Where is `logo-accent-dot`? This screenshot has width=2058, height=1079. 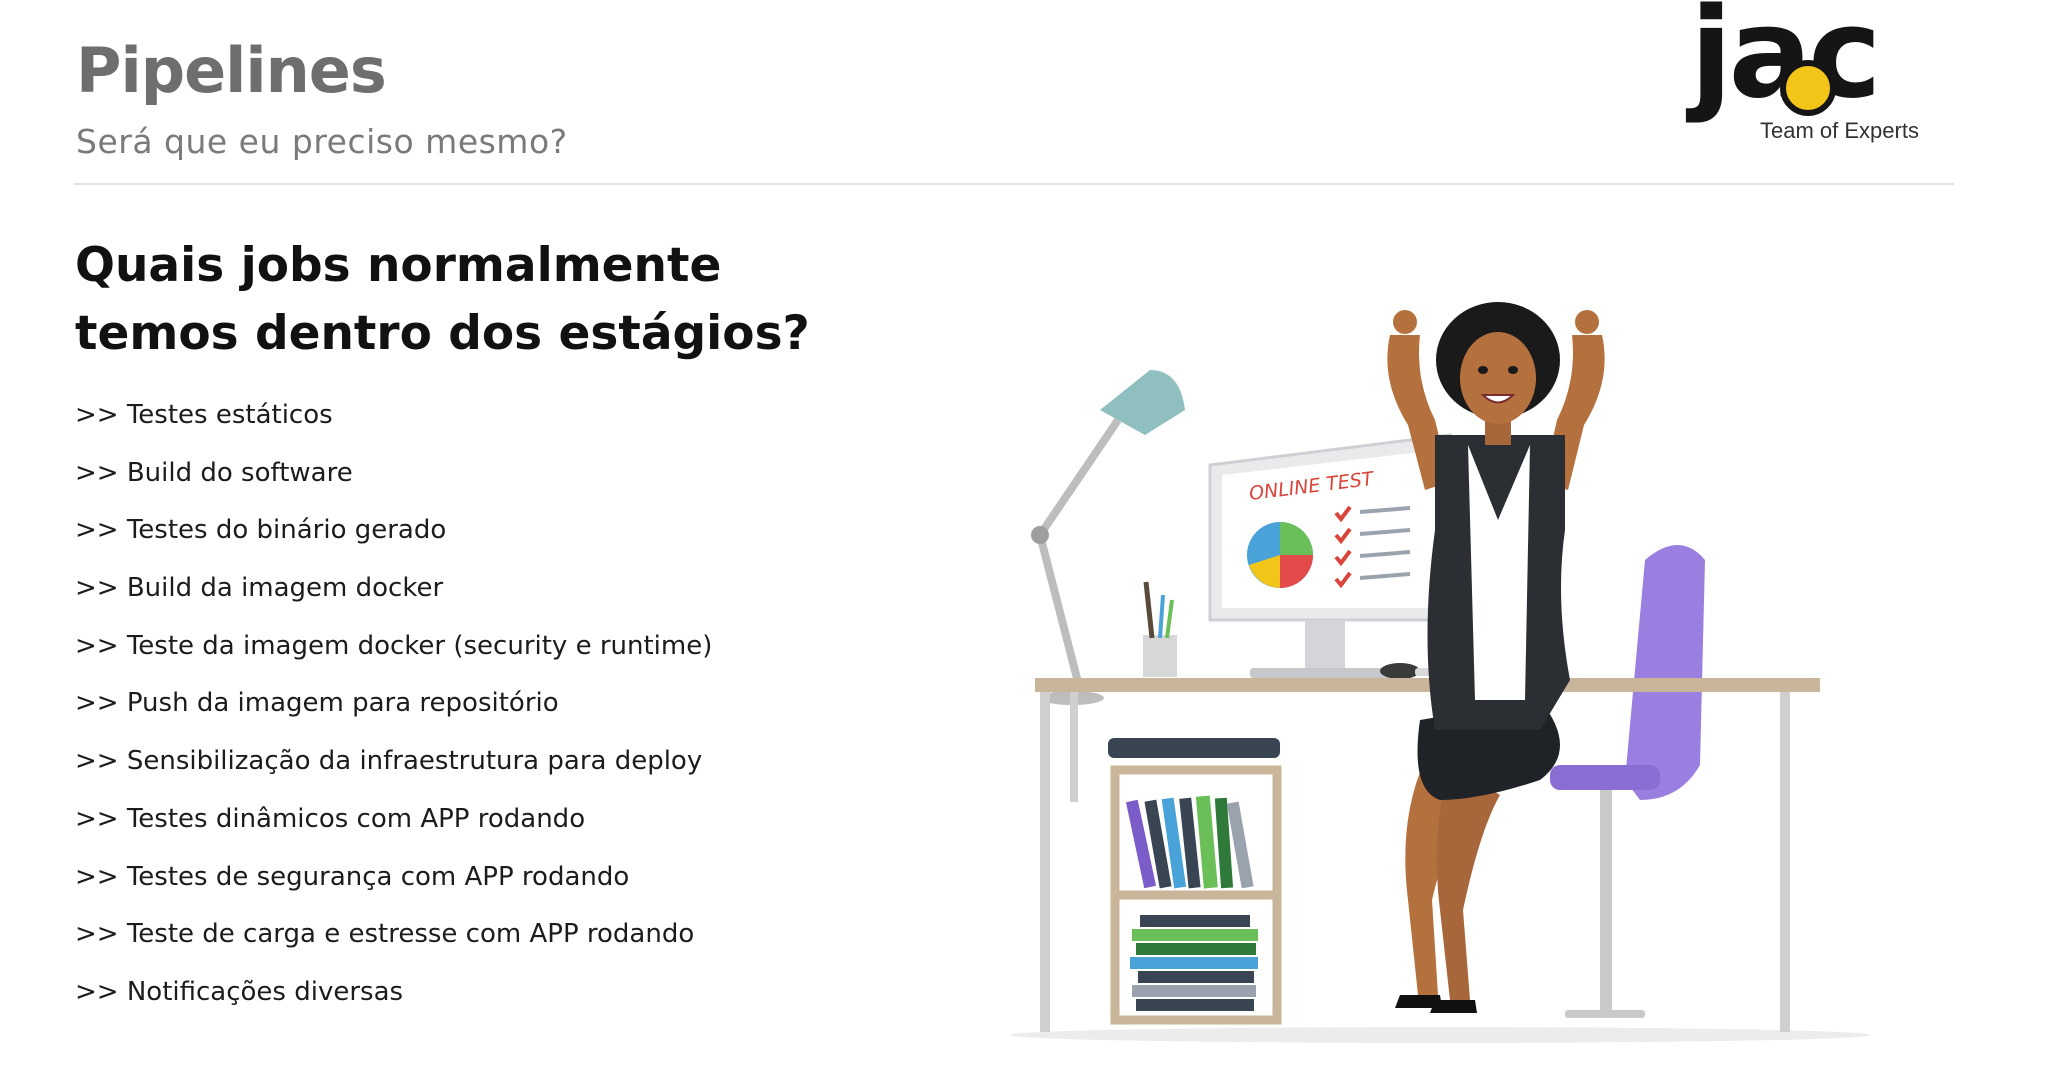
logo-accent-dot is located at coordinates (1808, 88).